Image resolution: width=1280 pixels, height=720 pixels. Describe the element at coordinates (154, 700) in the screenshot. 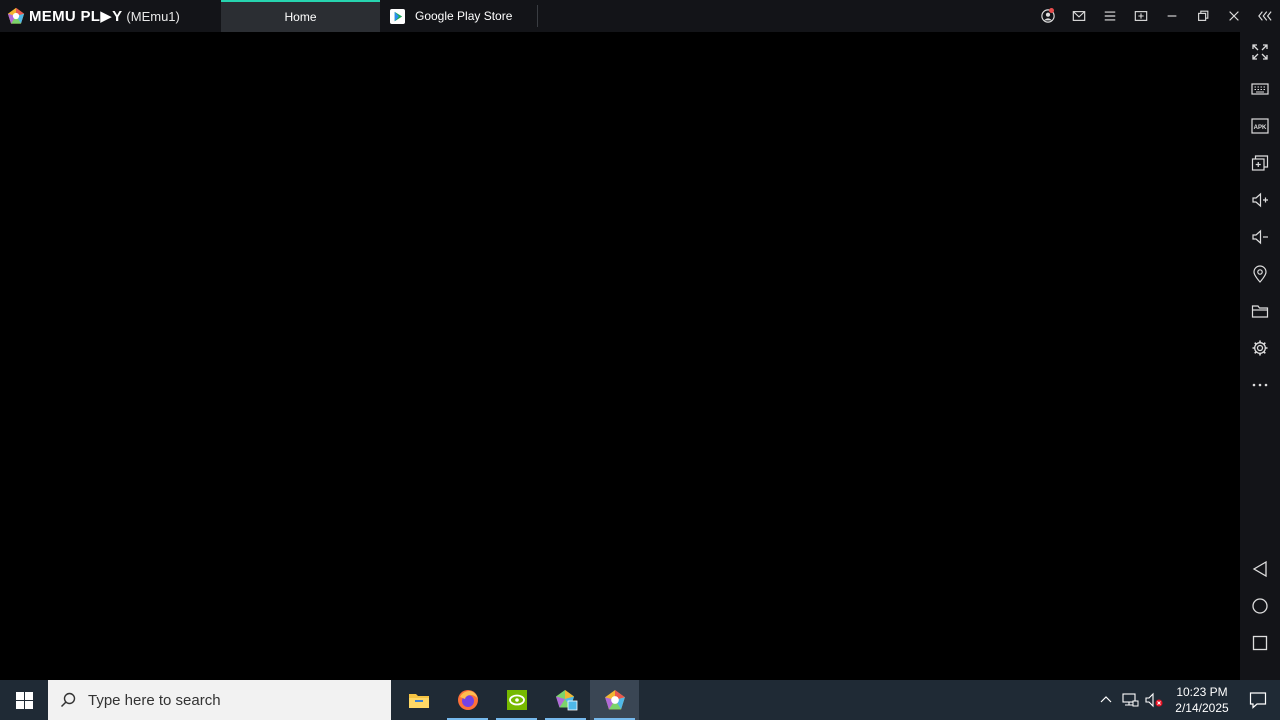

I see `search-placeholder: Type here to search` at that location.